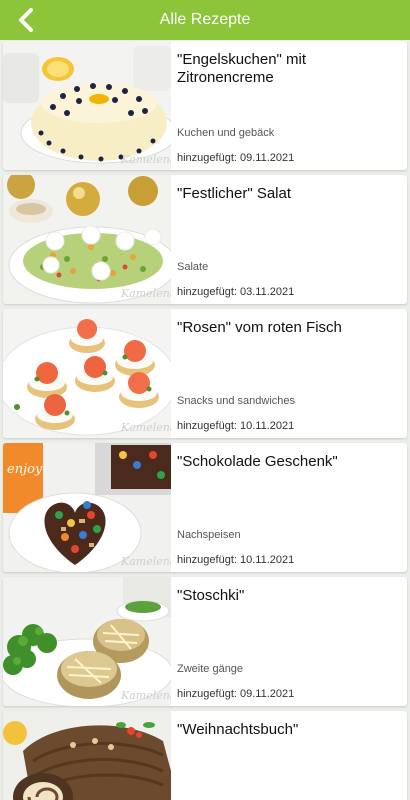  I want to click on chevron-left-icon, so click(26, 20).